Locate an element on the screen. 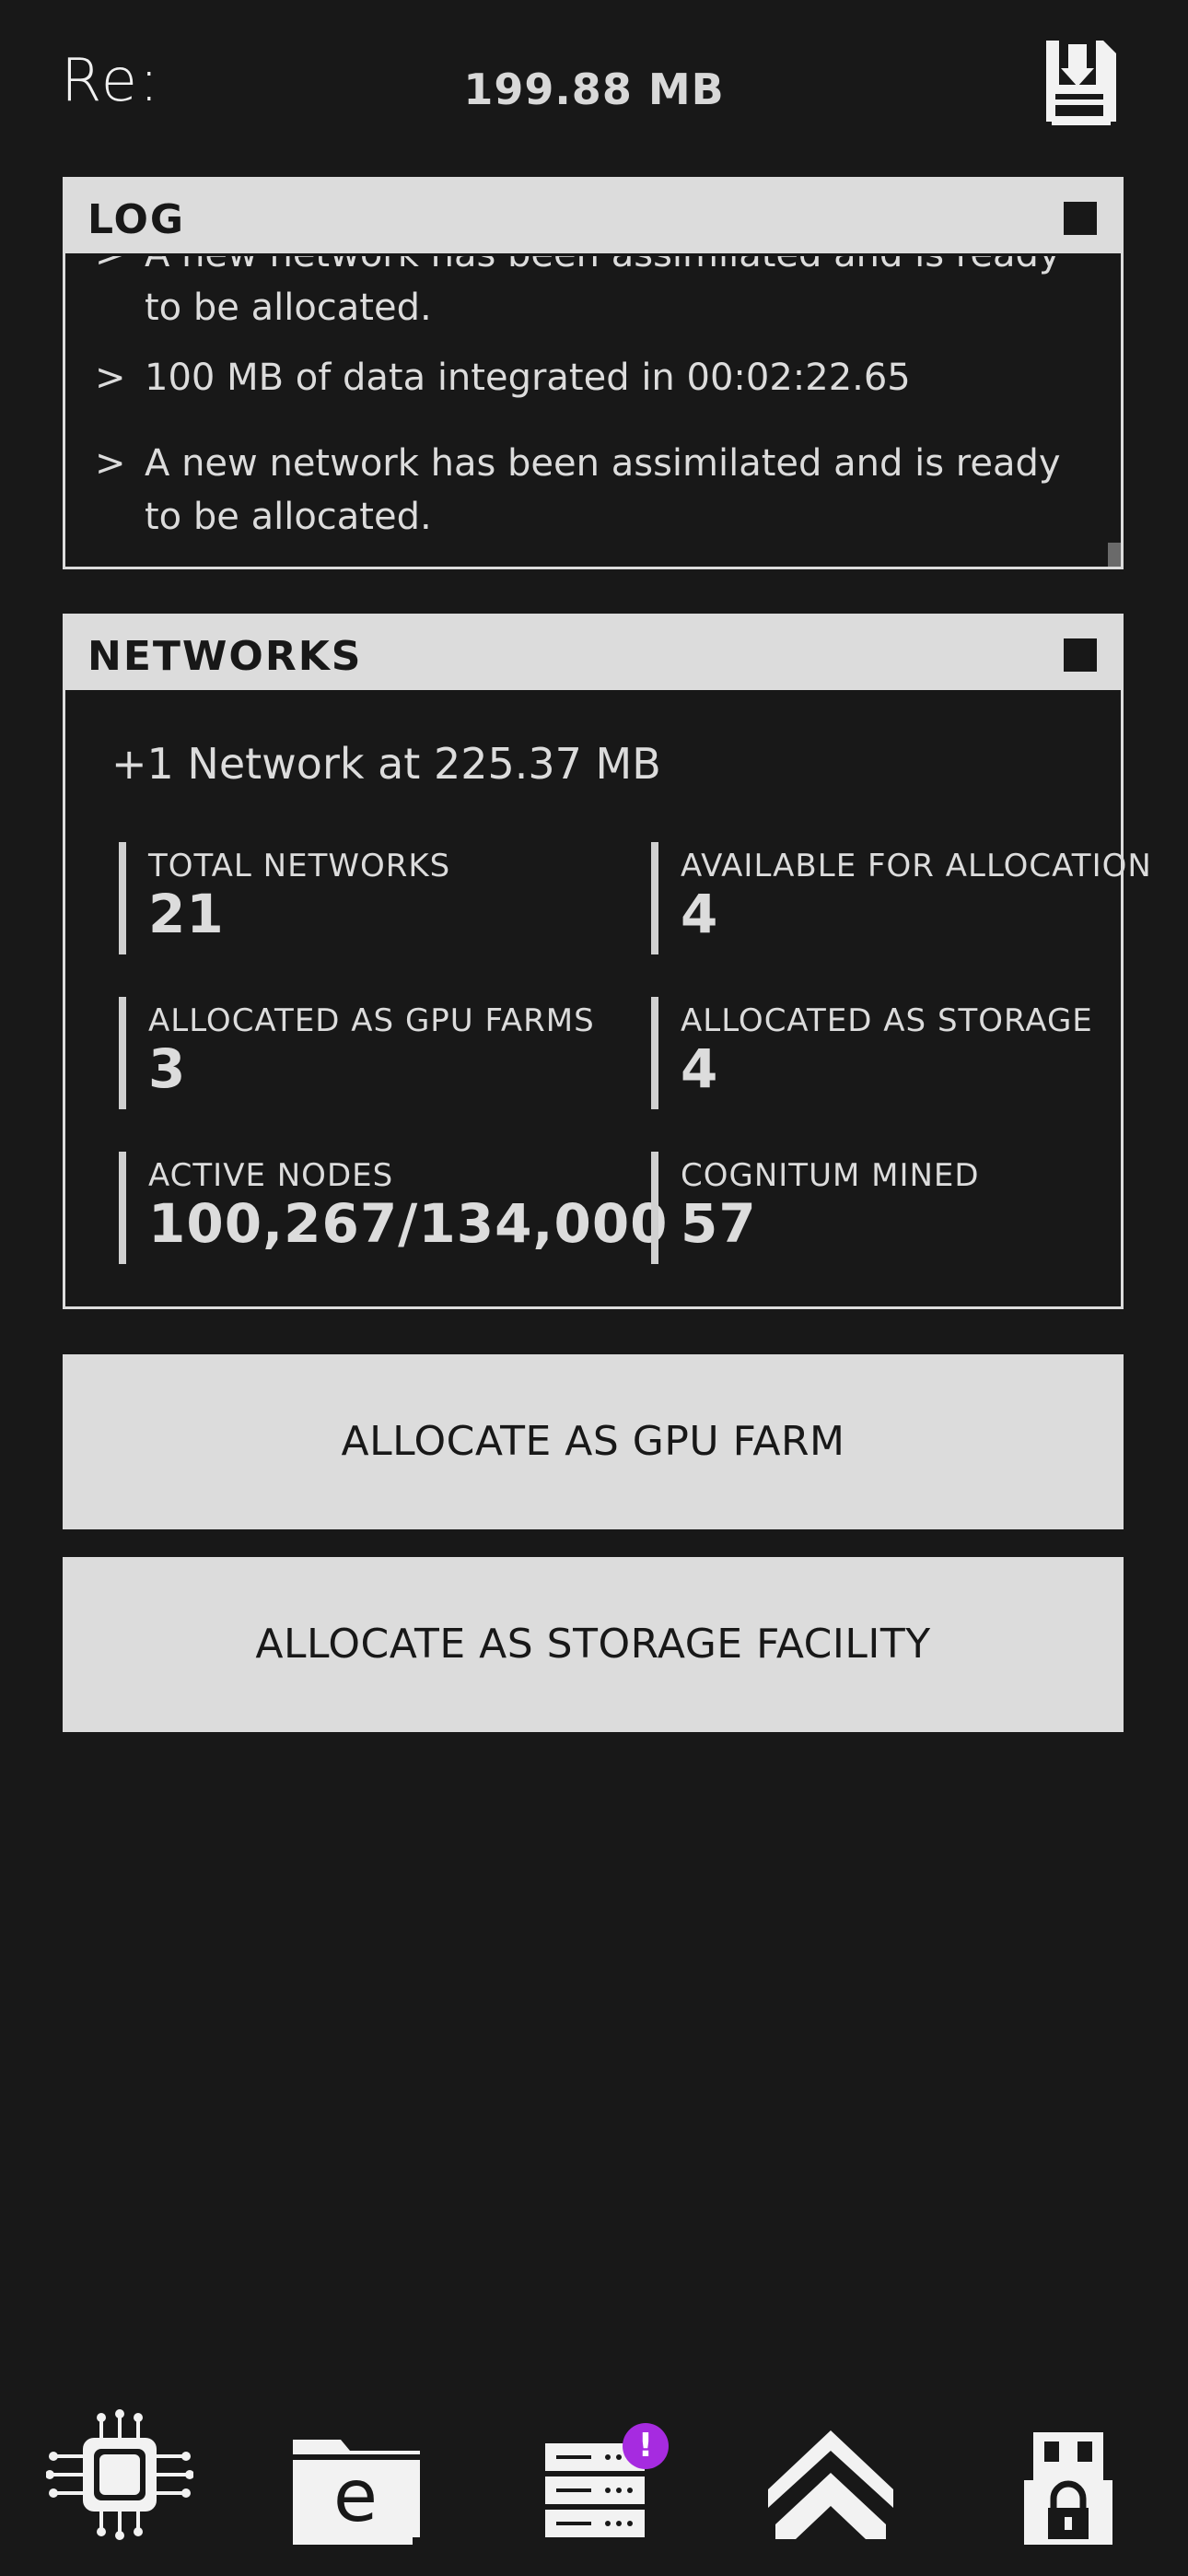 Image resolution: width=1188 pixels, height=2576 pixels. notification-badge: ! is located at coordinates (646, 2446).